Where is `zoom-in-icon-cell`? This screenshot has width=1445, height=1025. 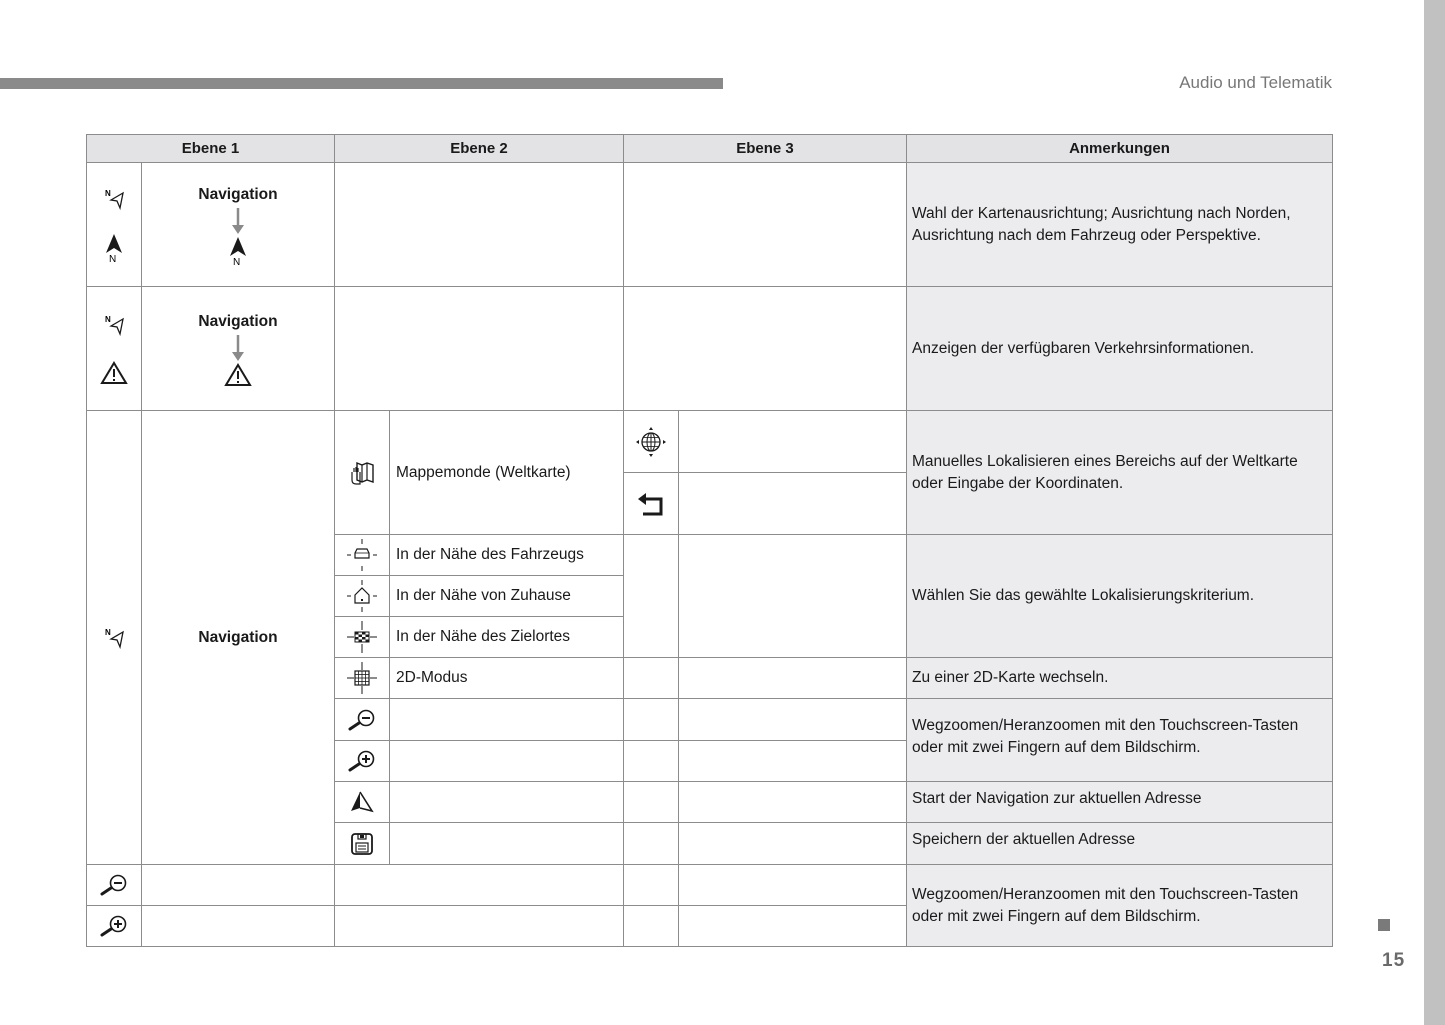
zoom-in-icon-cell is located at coordinates (362, 761).